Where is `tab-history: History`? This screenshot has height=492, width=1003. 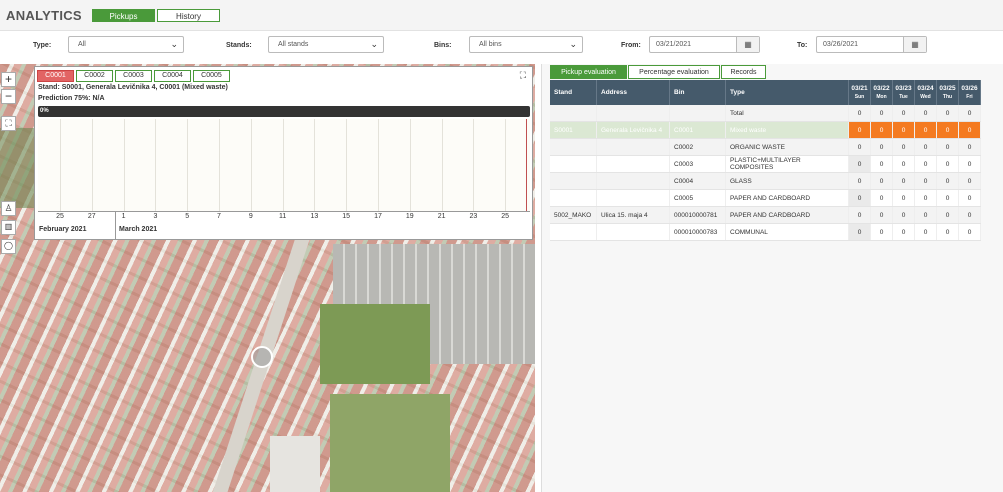 tab-history: History is located at coordinates (188, 15).